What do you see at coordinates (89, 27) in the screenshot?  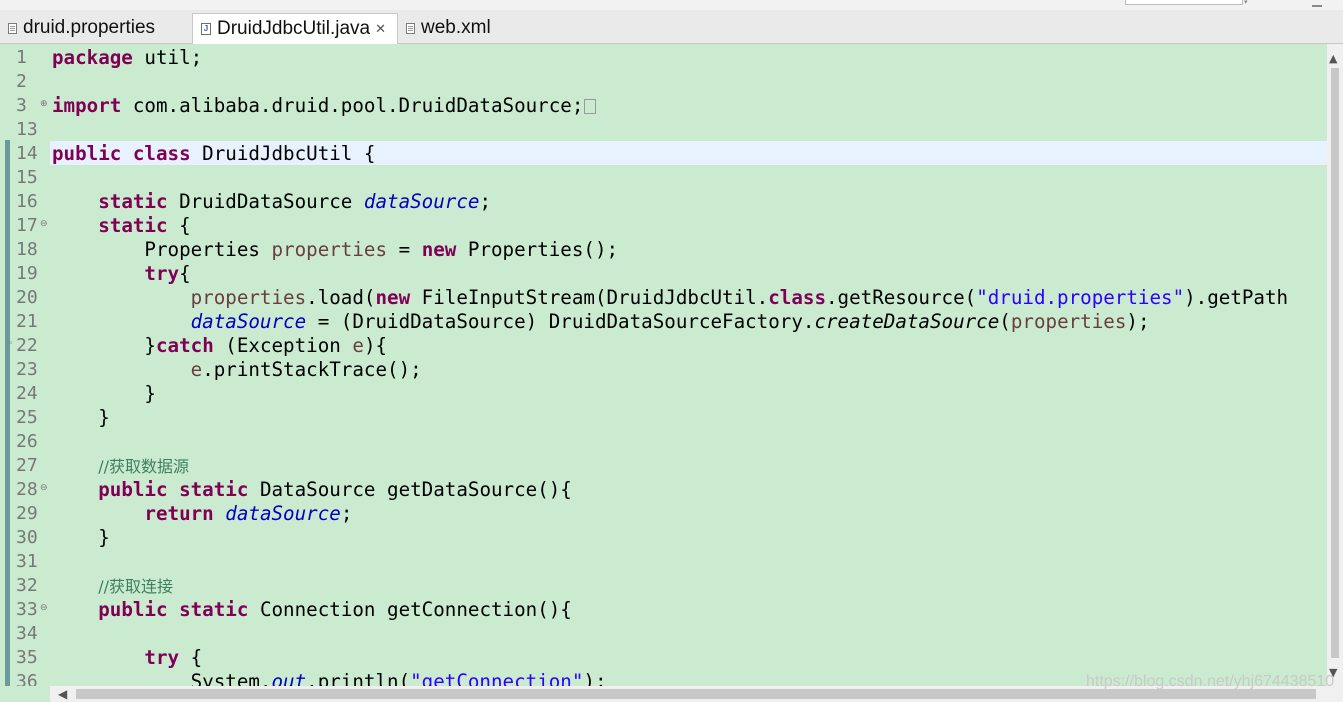 I see `tab-label: druid.properties` at bounding box center [89, 27].